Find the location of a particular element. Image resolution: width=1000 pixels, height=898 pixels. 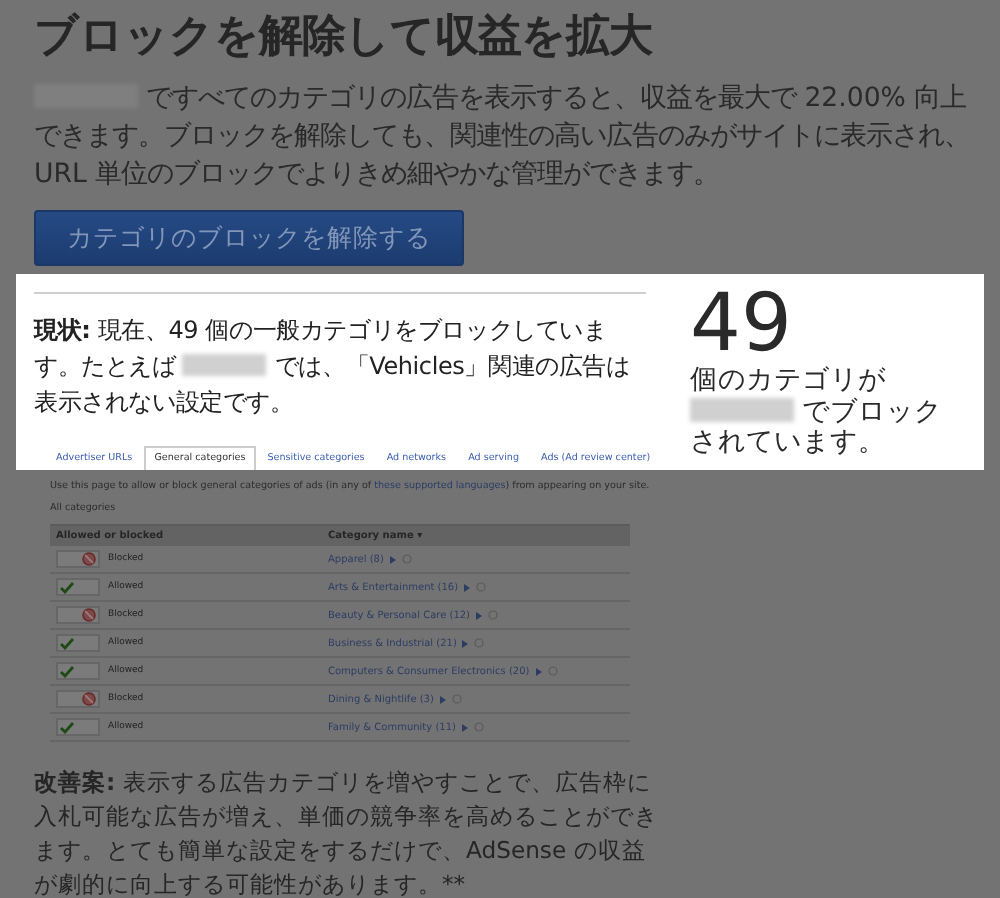

intro-text: ですべてのカテゴリの広告を表示すると、収益を最大で 22.00% 向上できます。ブロックを解除しても、関連性の高い広告のみがサイトに表示され、URL 単位のブロックでよりきめ細やかな管理ができます。 is located at coordinates (503, 137).